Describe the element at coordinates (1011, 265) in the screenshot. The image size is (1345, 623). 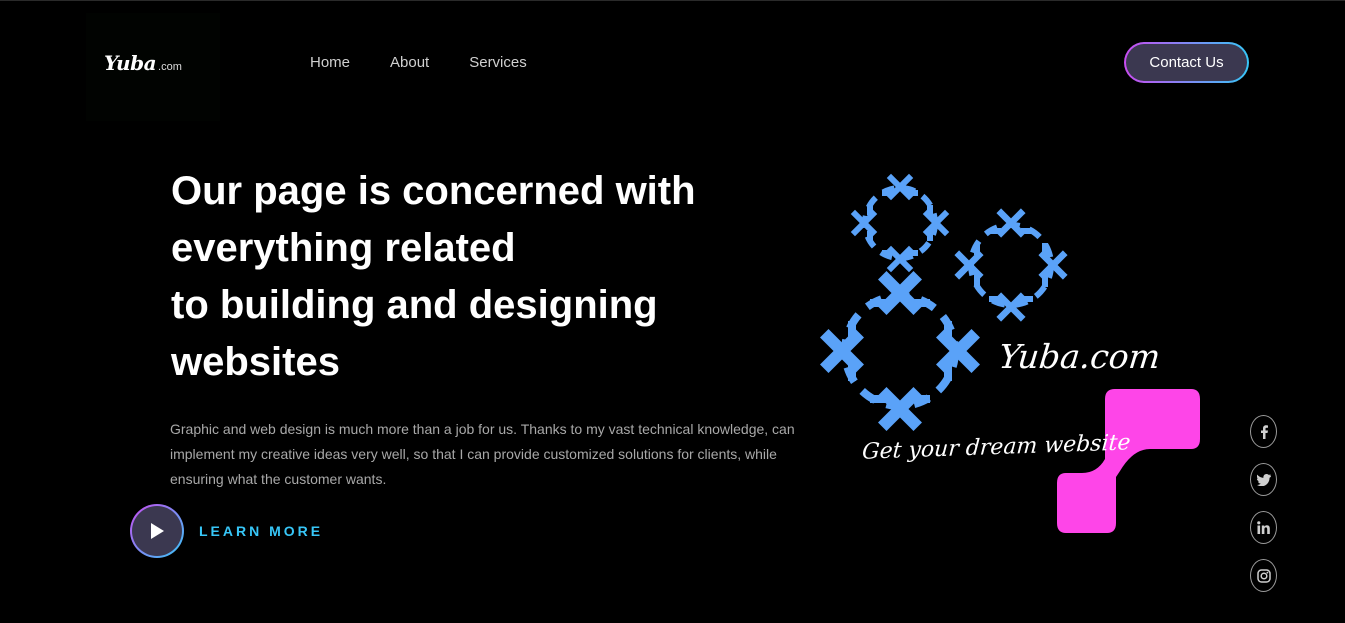
I see `pattern-medium` at that location.